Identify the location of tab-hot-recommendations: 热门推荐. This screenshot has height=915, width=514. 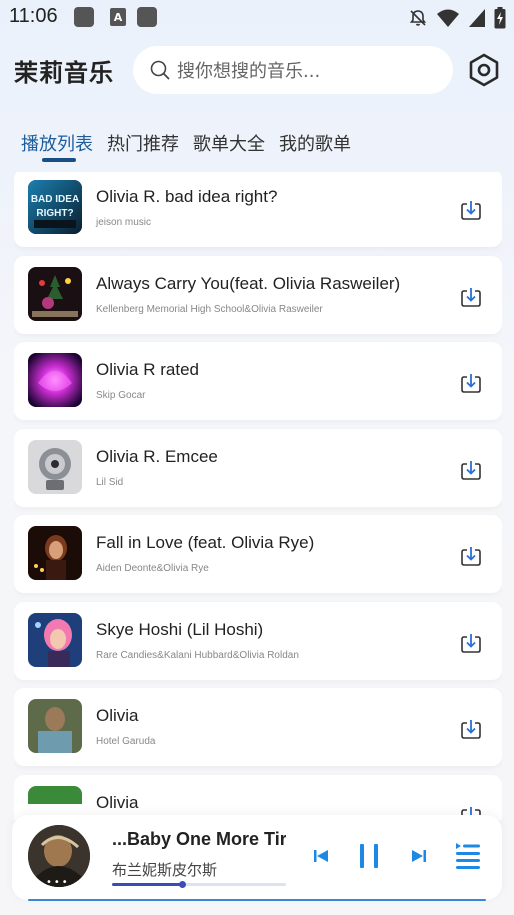
(143, 149).